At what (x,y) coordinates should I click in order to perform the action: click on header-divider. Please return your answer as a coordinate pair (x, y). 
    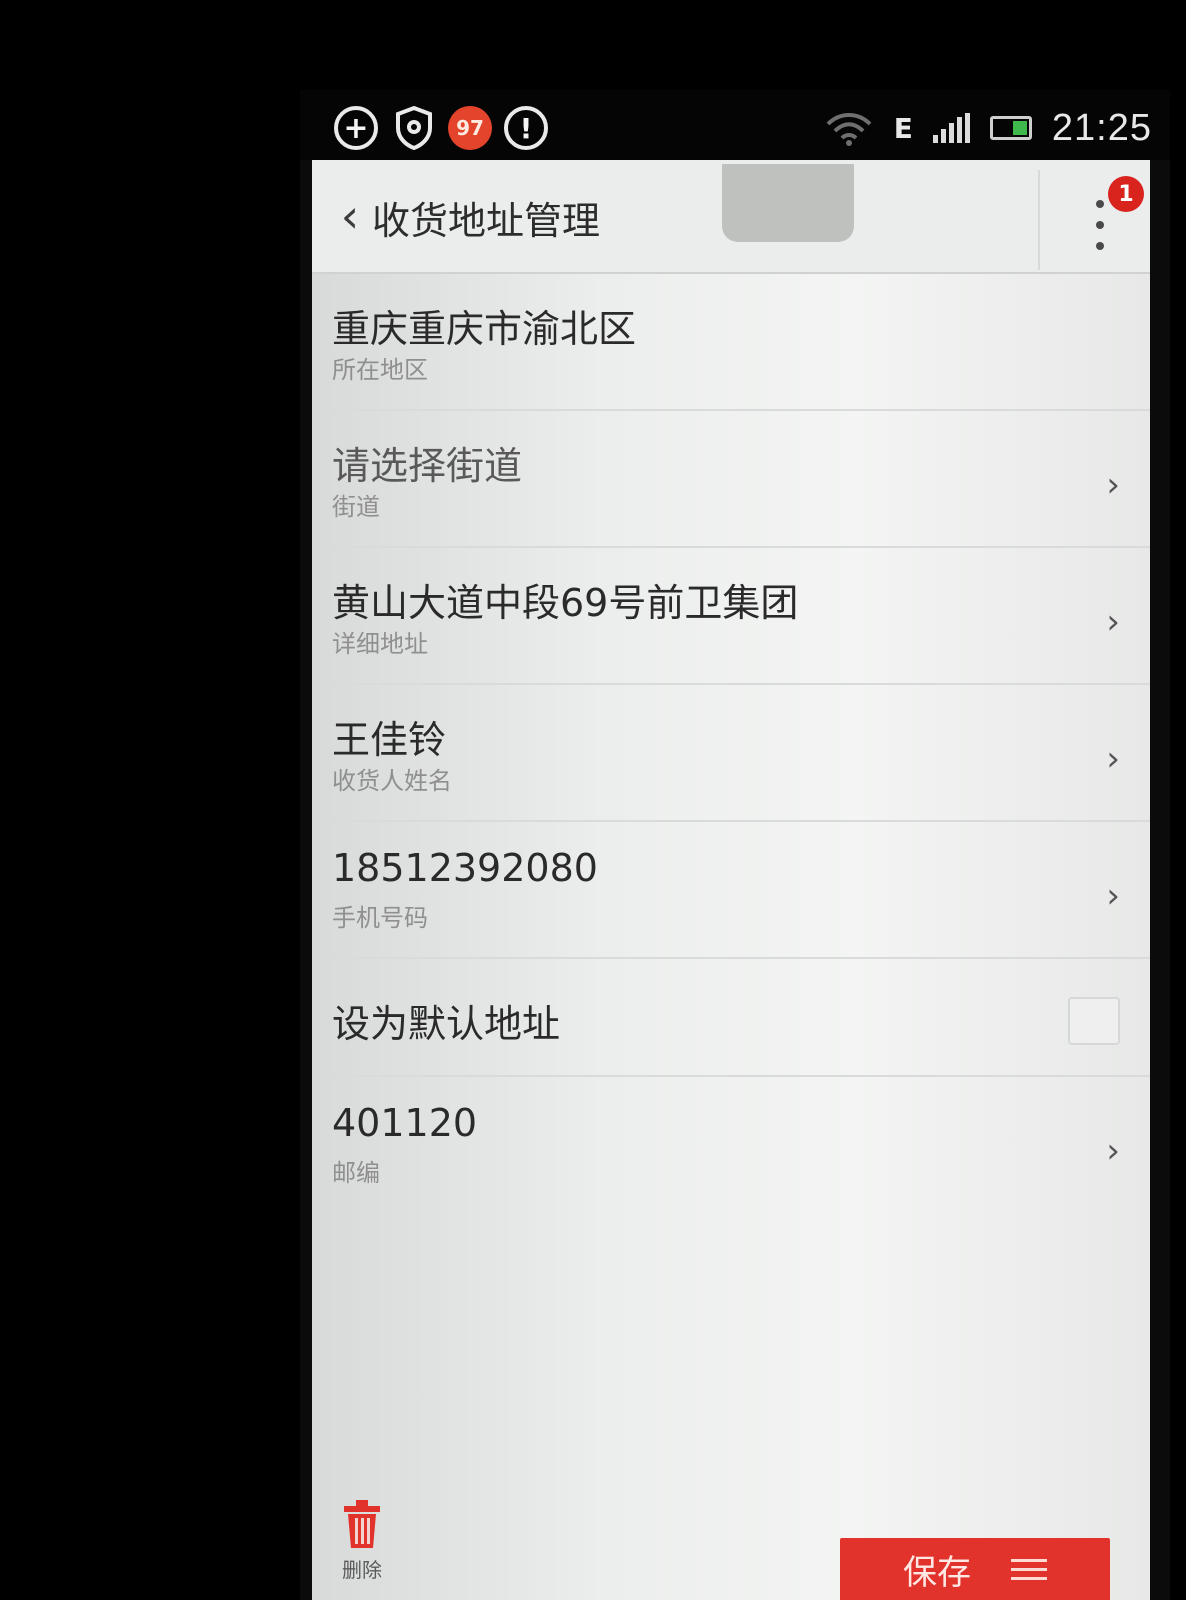
    Looking at the image, I should click on (1039, 220).